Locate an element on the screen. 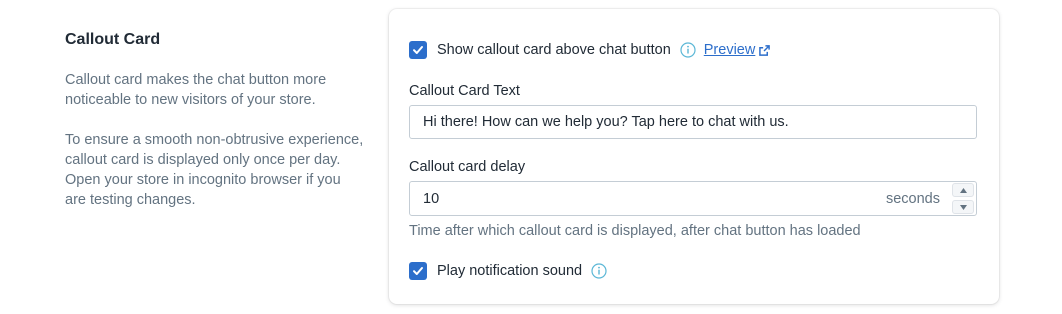 This screenshot has width=1062, height=314. show-callout-checkbox is located at coordinates (418, 50).